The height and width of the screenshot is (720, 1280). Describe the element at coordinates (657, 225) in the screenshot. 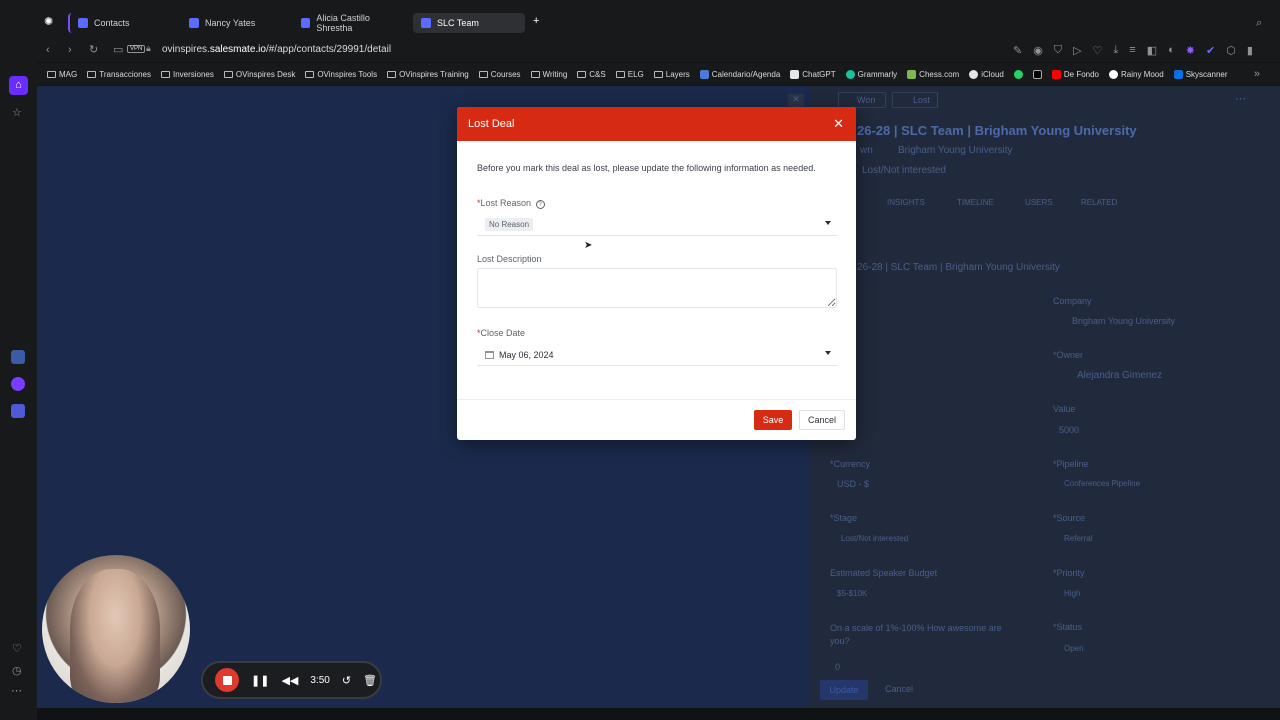

I see `lost-reason-select: No Reason` at that location.